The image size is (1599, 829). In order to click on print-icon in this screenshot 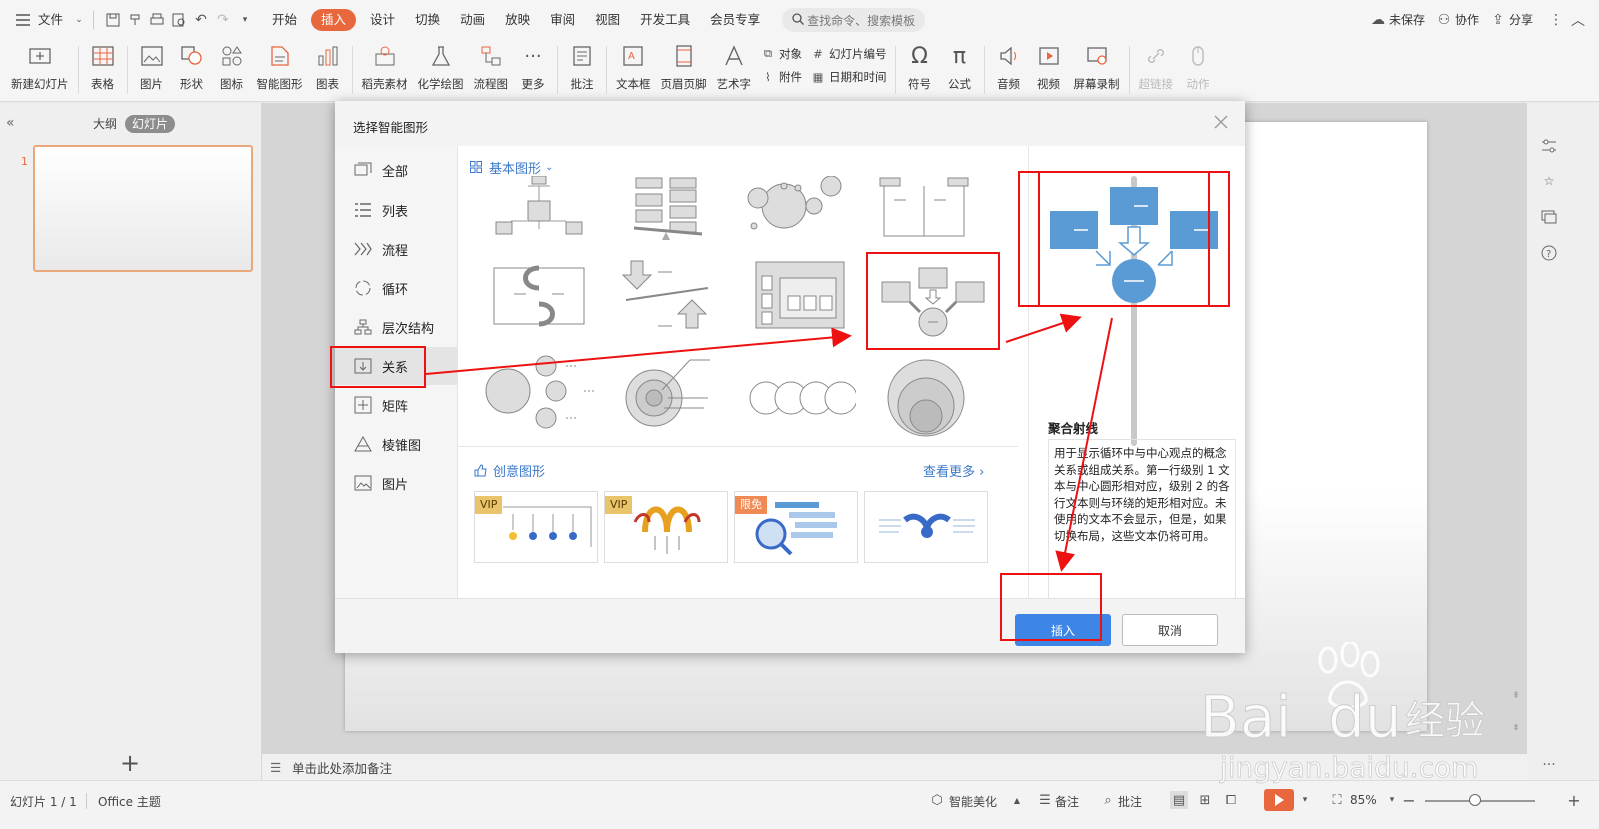, I will do `click(157, 20)`.